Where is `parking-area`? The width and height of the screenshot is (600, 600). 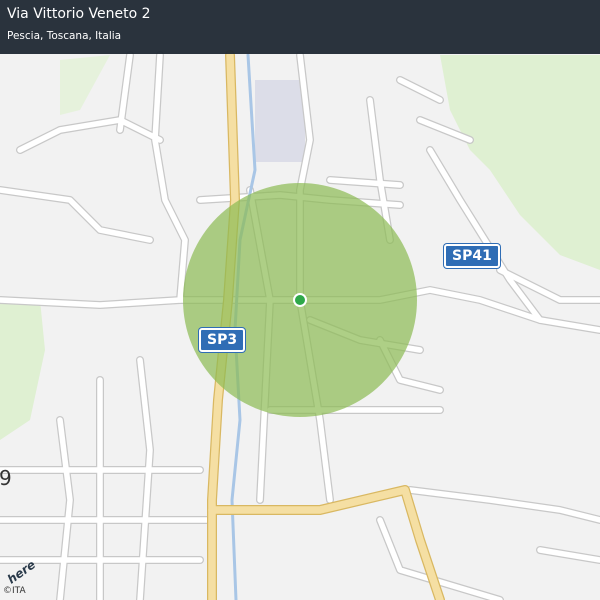
parking-area is located at coordinates (280, 121).